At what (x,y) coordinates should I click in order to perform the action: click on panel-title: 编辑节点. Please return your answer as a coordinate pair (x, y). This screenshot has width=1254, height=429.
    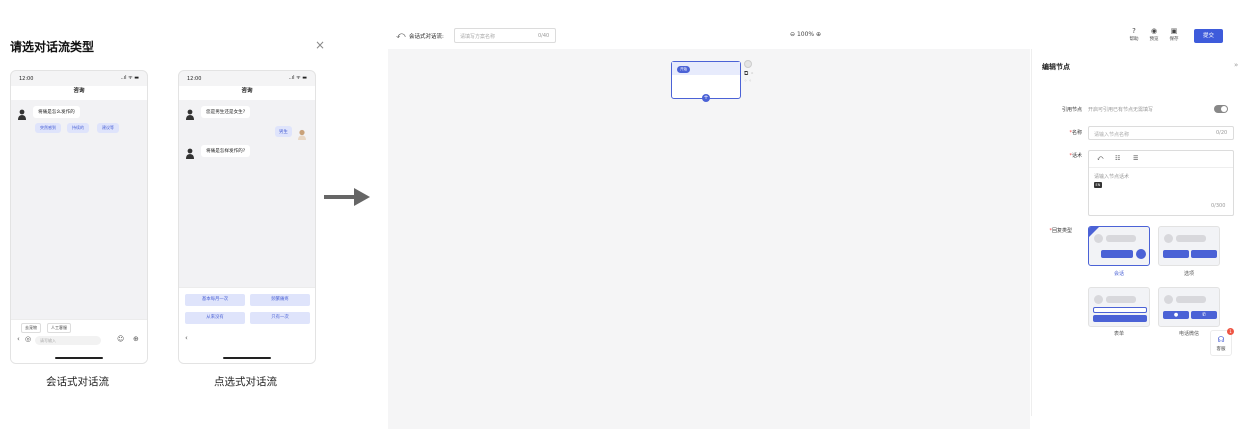
    Looking at the image, I should click on (1056, 67).